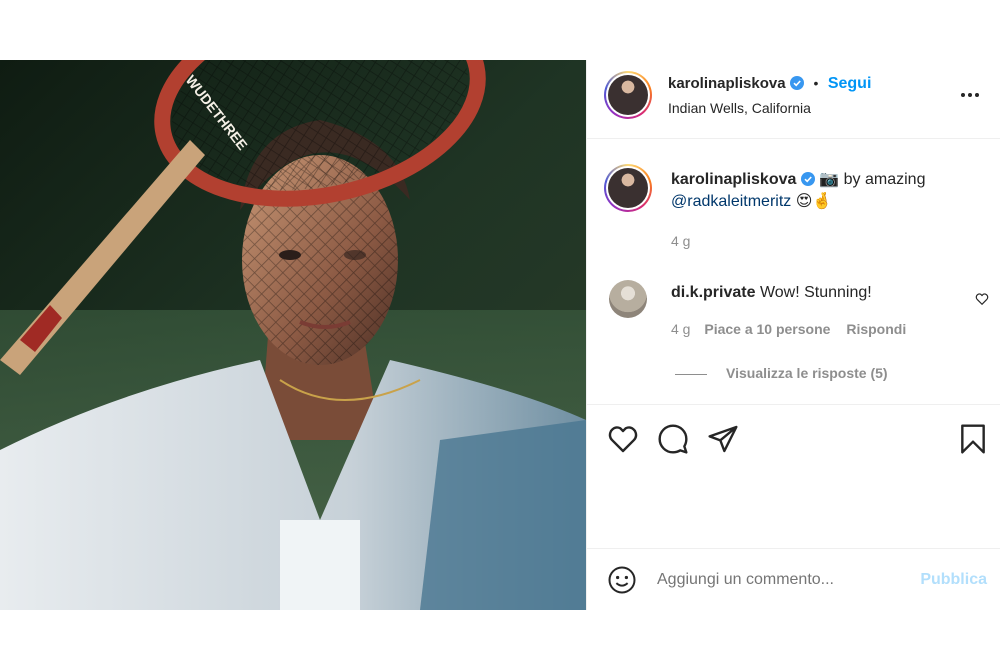 This screenshot has height=667, width=1000. Describe the element at coordinates (777, 580) in the screenshot. I see `comment-input` at that location.